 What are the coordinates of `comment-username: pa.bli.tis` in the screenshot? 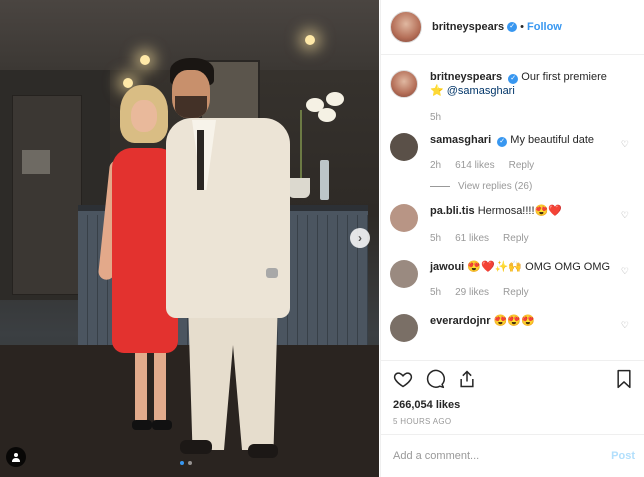 It's located at (452, 211).